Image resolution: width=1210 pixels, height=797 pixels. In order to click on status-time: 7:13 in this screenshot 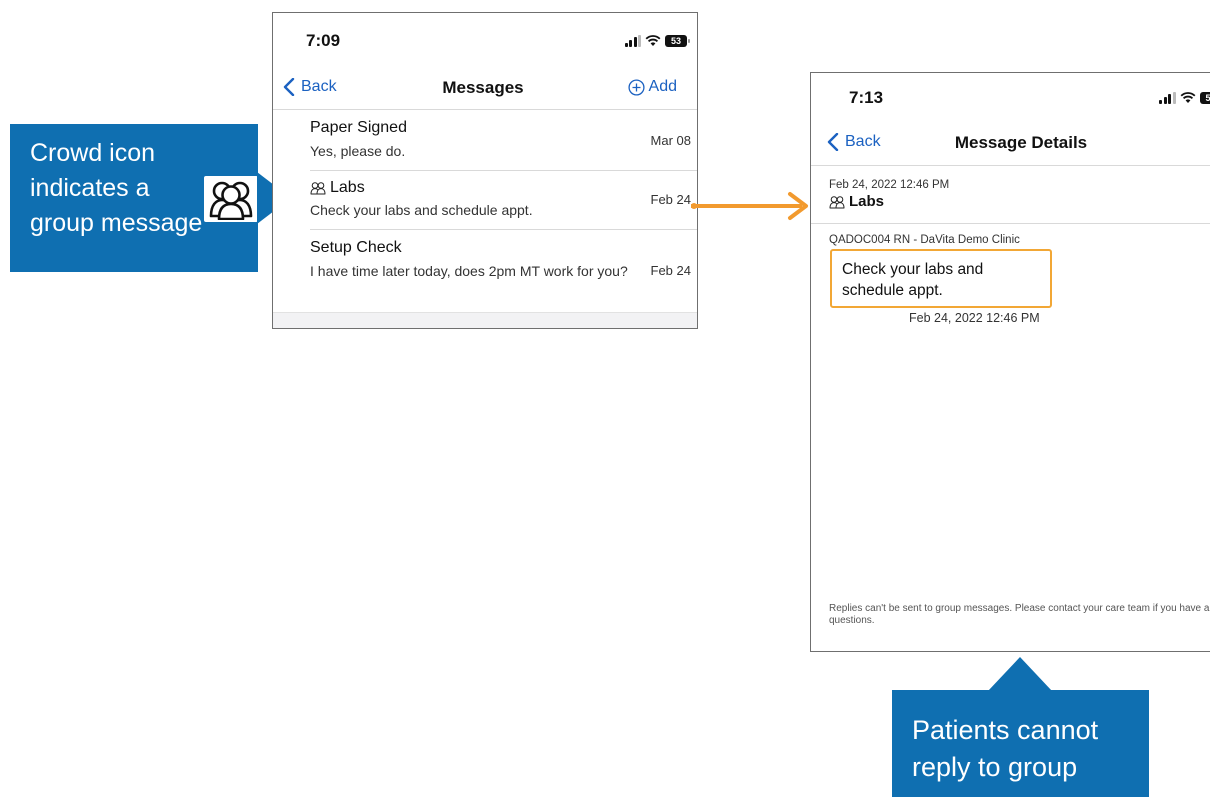, I will do `click(866, 97)`.